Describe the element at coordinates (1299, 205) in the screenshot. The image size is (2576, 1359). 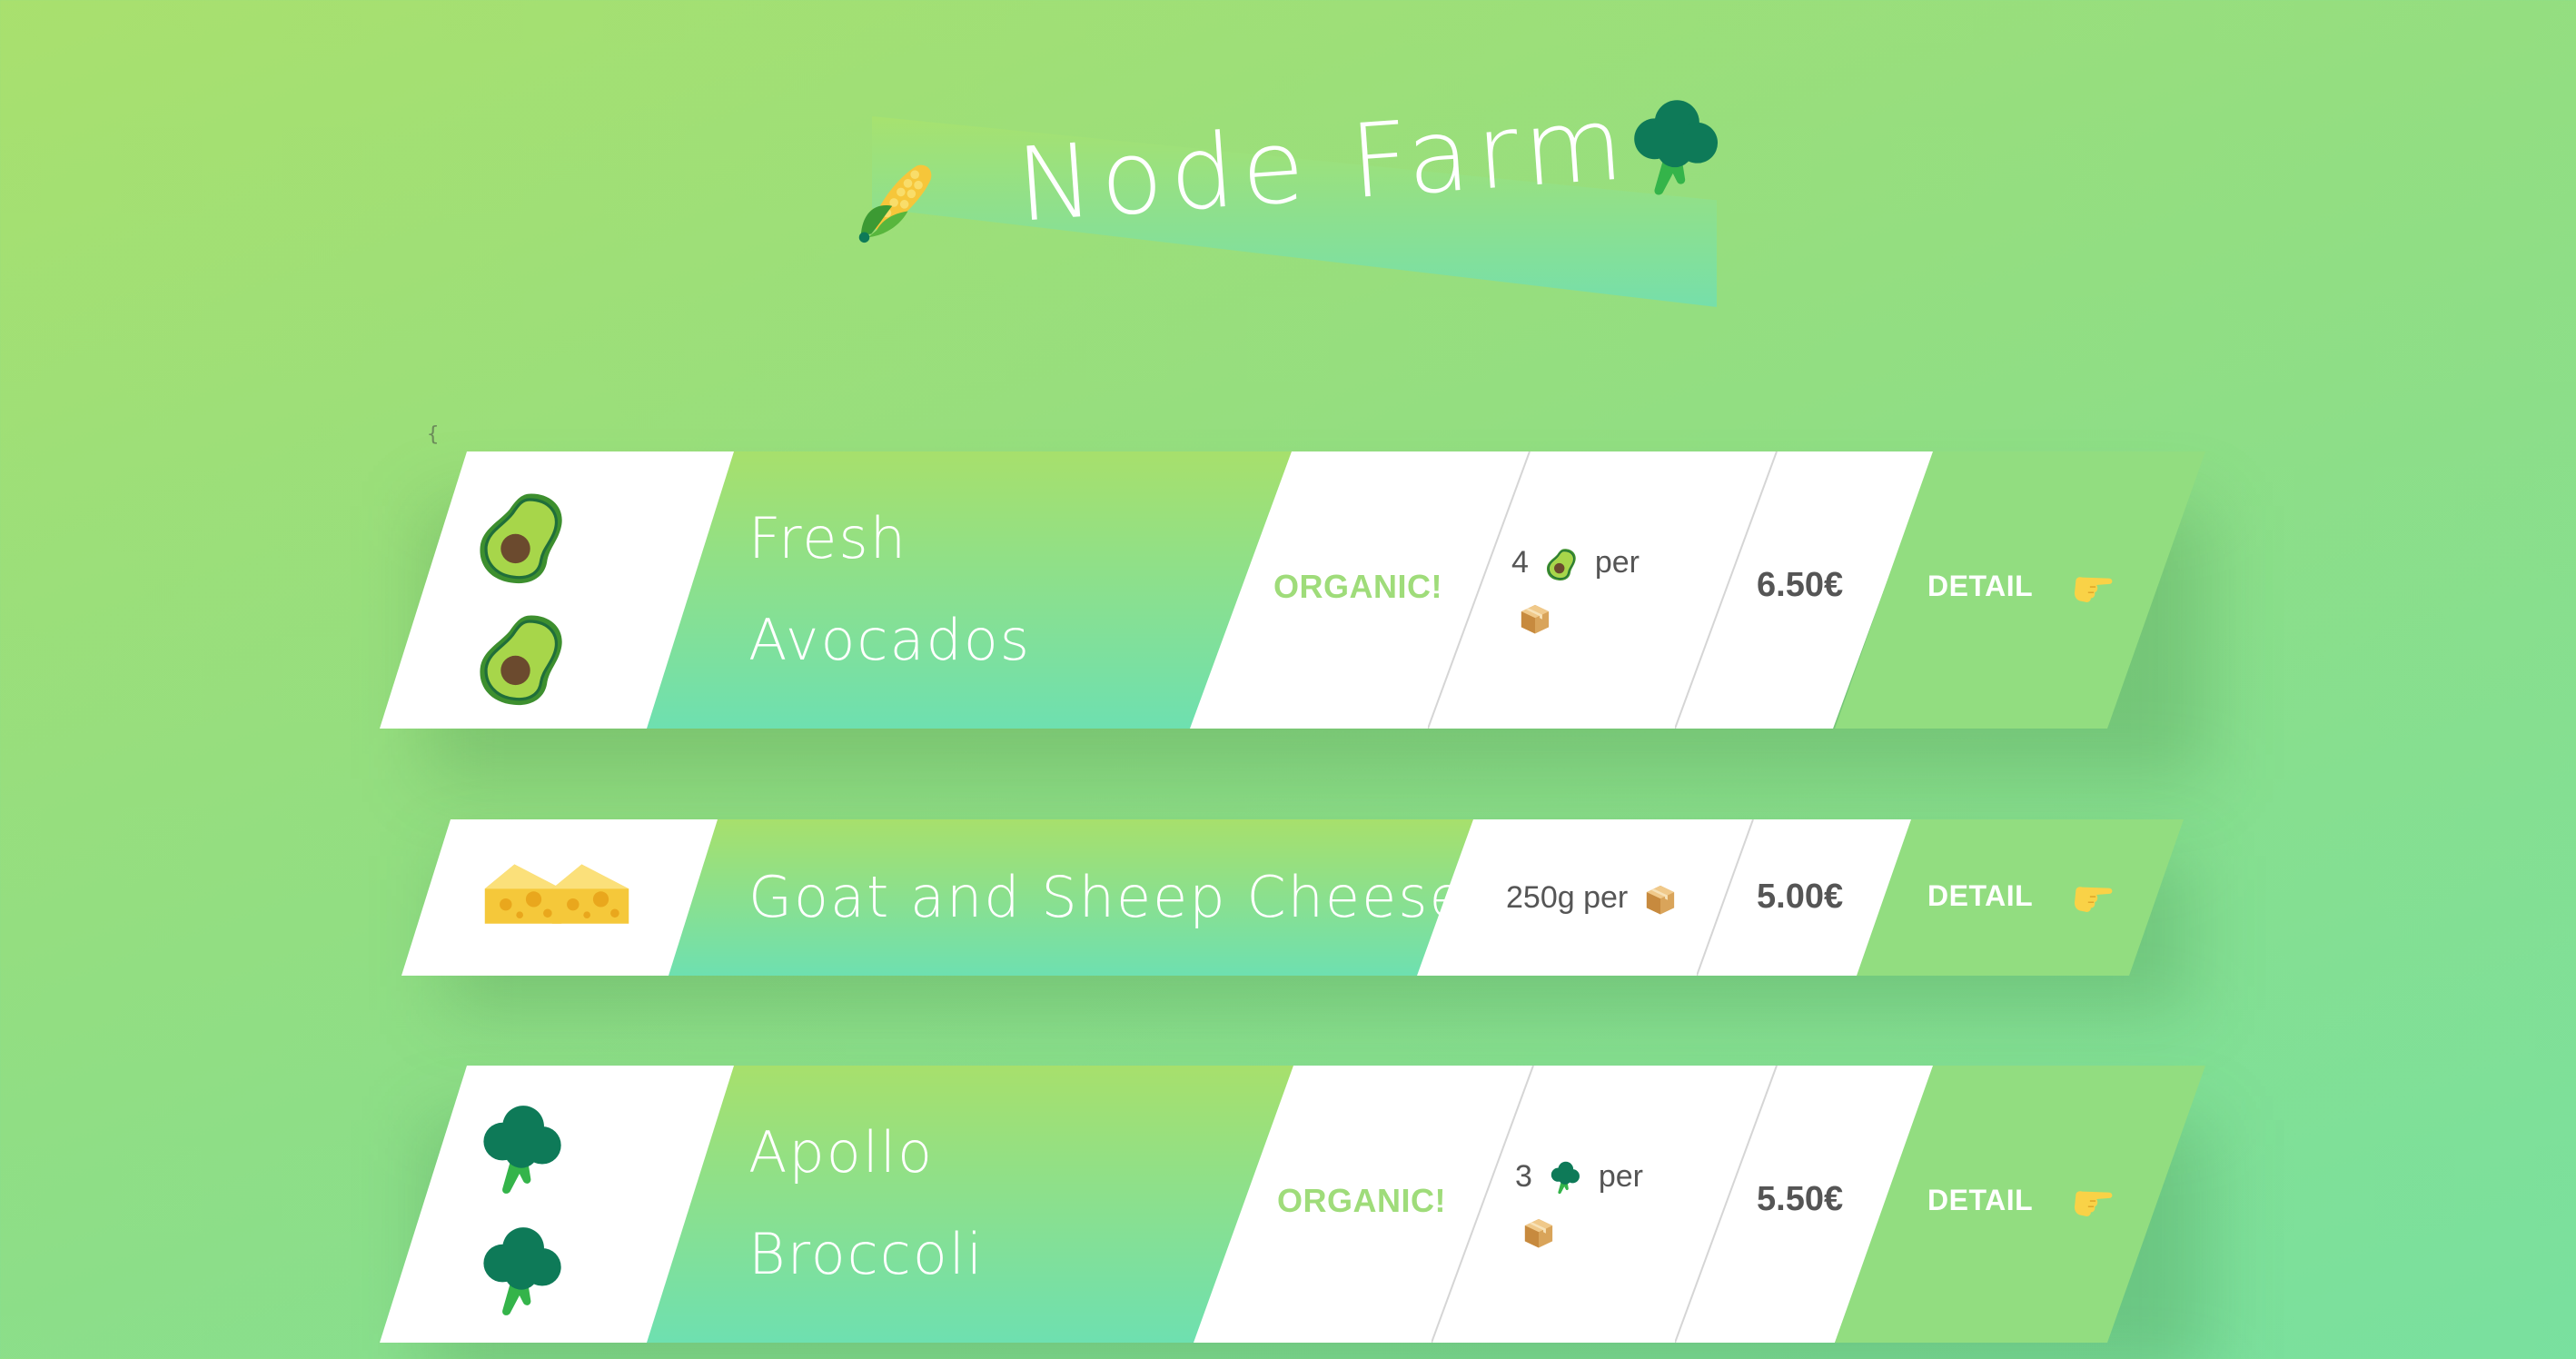
I see `header: Node Farm` at that location.